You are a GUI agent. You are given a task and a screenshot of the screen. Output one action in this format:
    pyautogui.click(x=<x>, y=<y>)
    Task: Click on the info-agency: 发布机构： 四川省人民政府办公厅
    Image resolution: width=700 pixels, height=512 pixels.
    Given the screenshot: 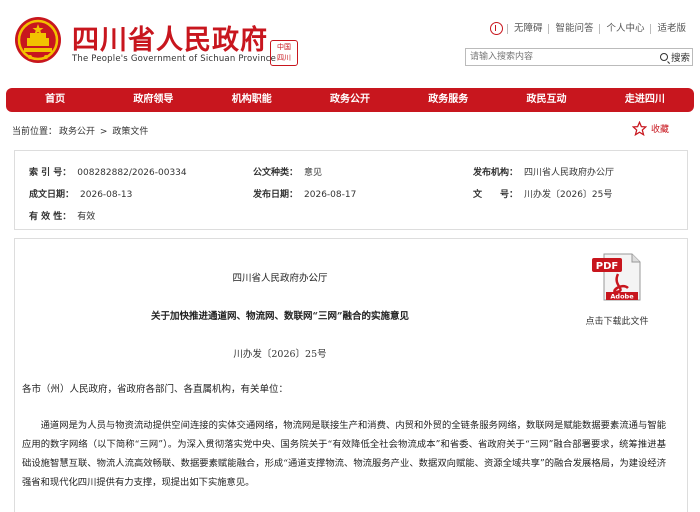 What is the action you would take?
    pyautogui.click(x=543, y=171)
    